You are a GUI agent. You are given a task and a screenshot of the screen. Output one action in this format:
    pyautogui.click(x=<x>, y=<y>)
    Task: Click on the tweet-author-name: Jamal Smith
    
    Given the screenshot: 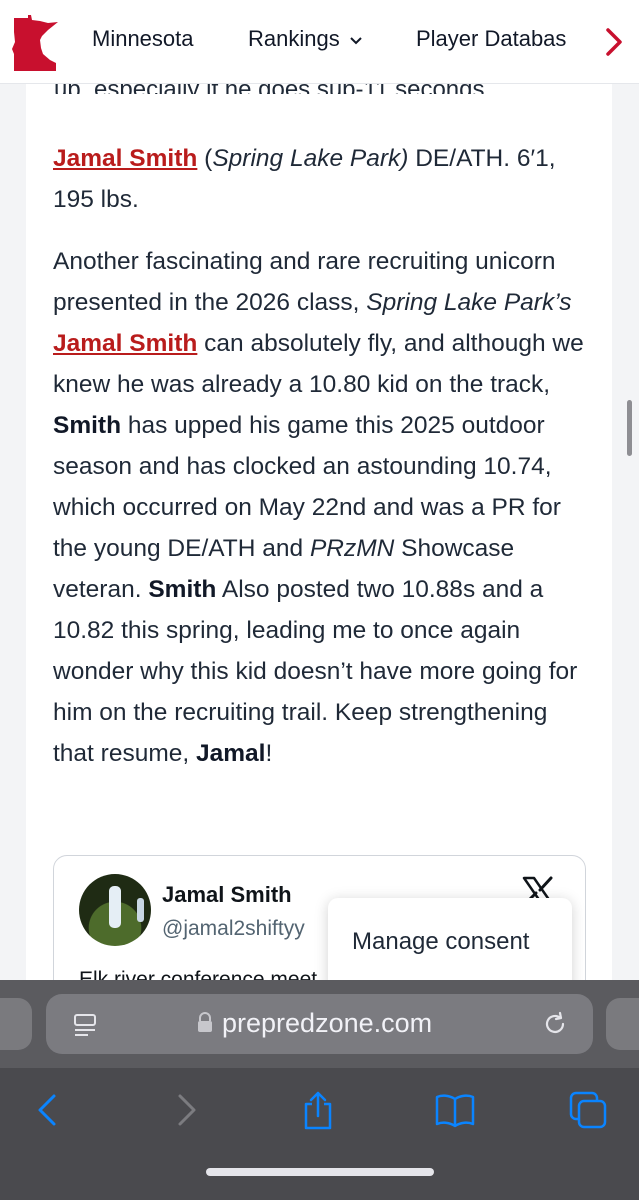 What is the action you would take?
    pyautogui.click(x=227, y=895)
    